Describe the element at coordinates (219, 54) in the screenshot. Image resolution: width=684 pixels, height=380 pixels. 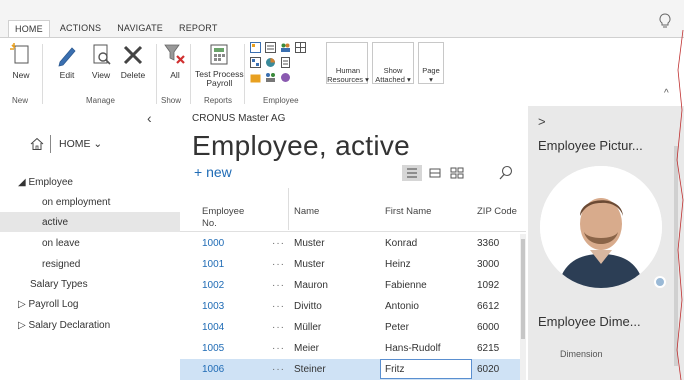
I see `report-calculator-icon` at that location.